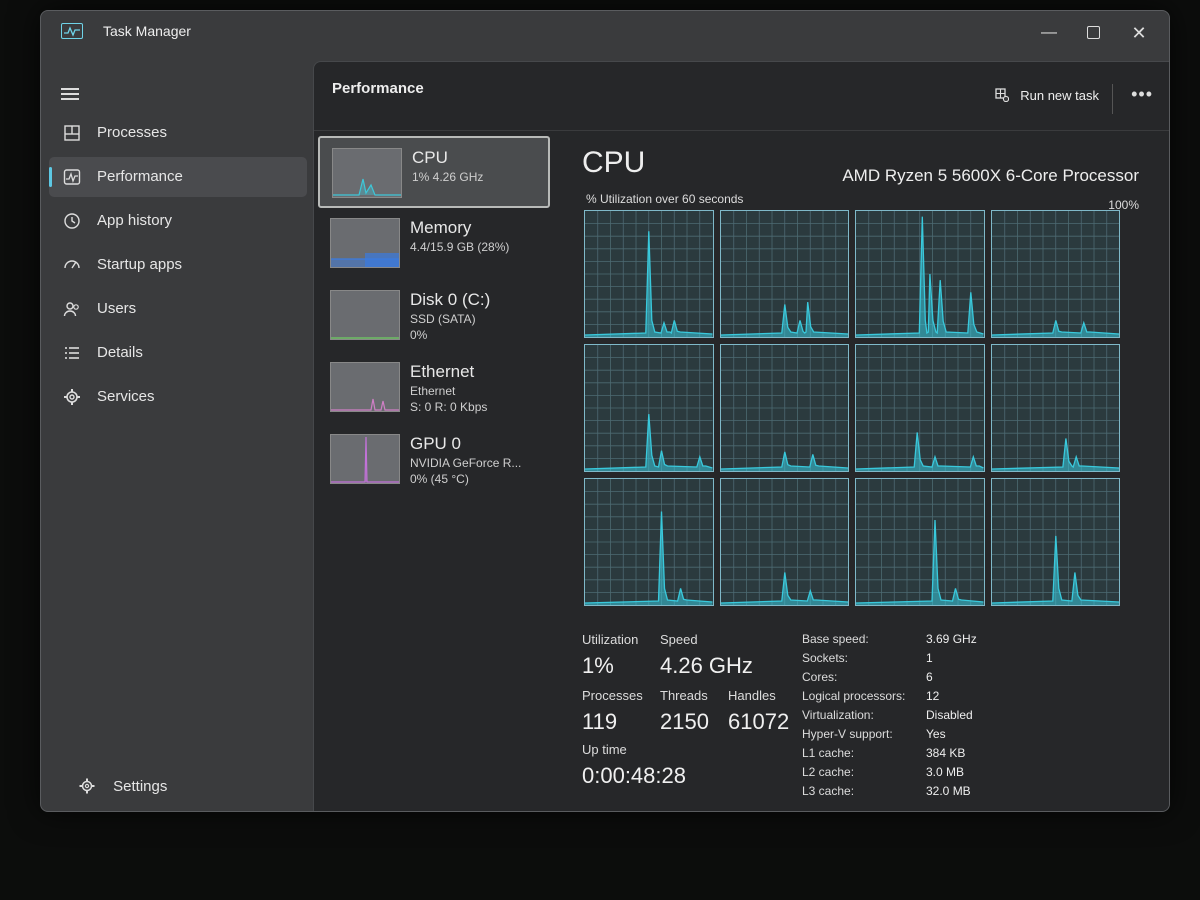 This screenshot has height=900, width=1200. I want to click on page-title: Performance, so click(378, 88).